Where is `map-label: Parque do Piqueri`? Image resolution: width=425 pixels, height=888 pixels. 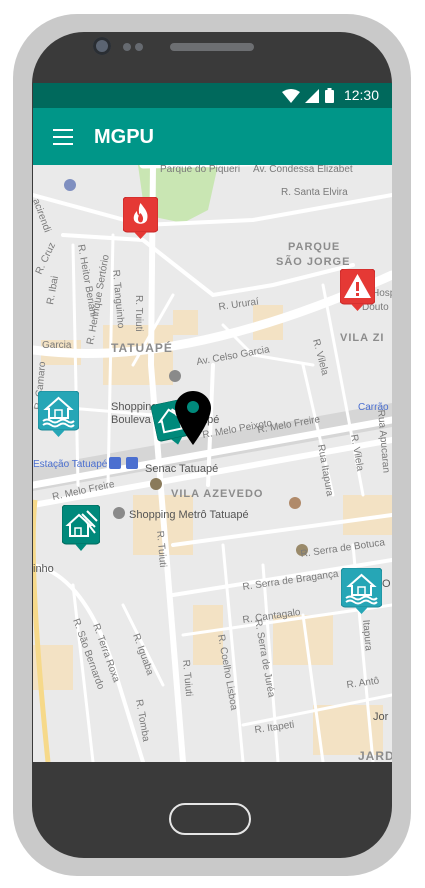
map-label: Parque do Piqueri is located at coordinates (200, 170).